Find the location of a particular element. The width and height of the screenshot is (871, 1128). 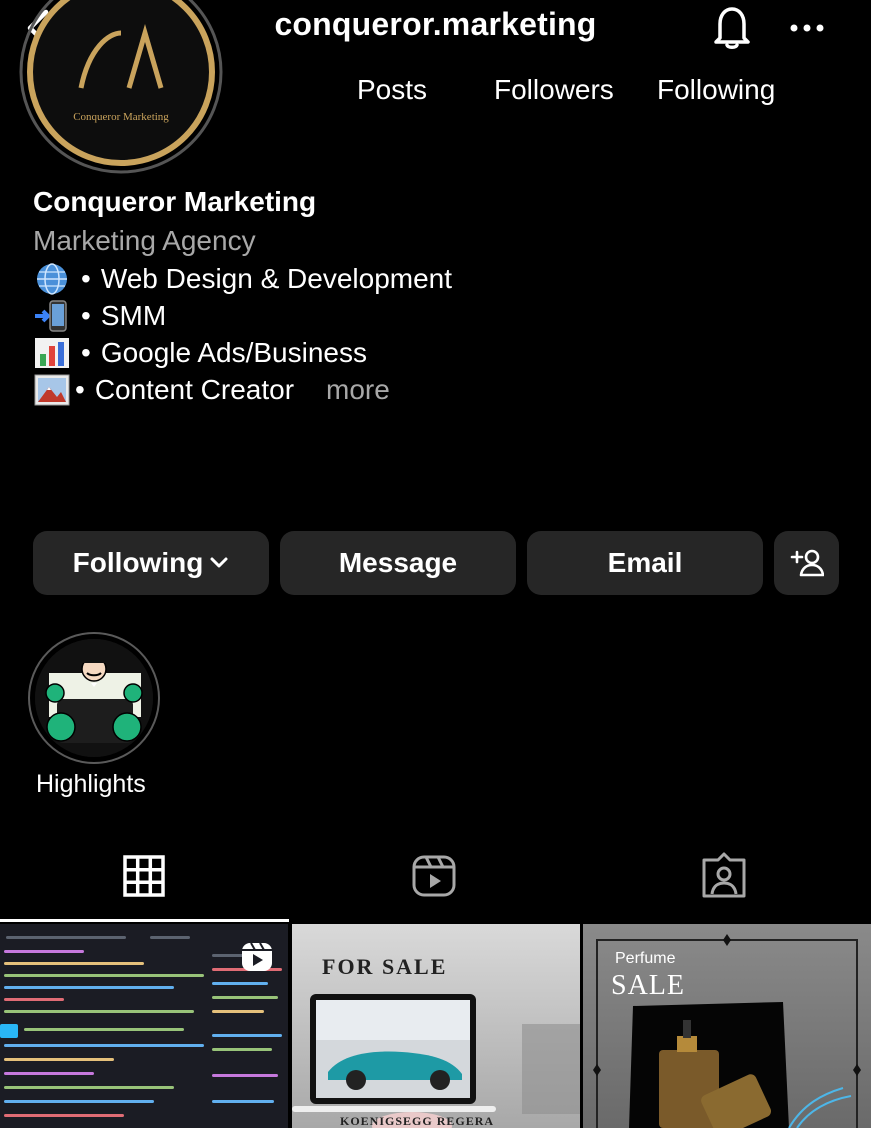

post-heading: Perfume is located at coordinates (645, 958).